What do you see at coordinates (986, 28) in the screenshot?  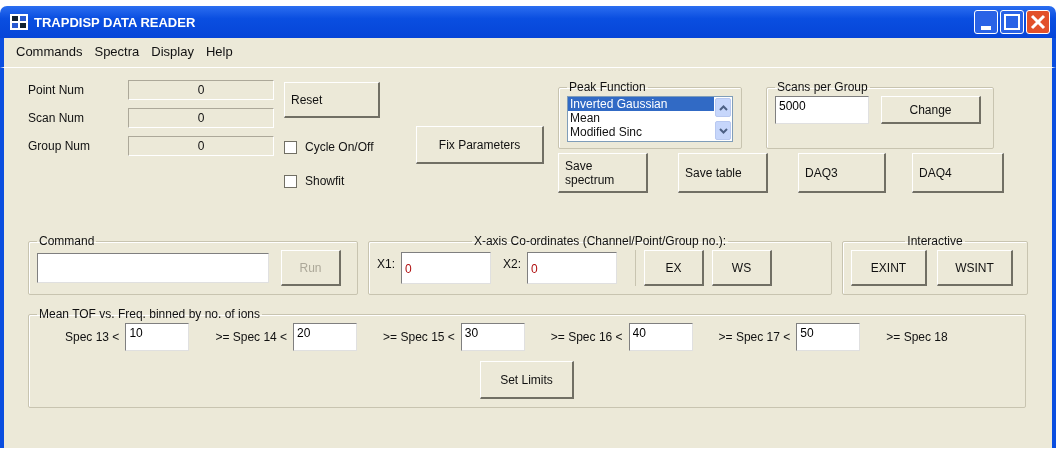 I see `minimize-icon` at bounding box center [986, 28].